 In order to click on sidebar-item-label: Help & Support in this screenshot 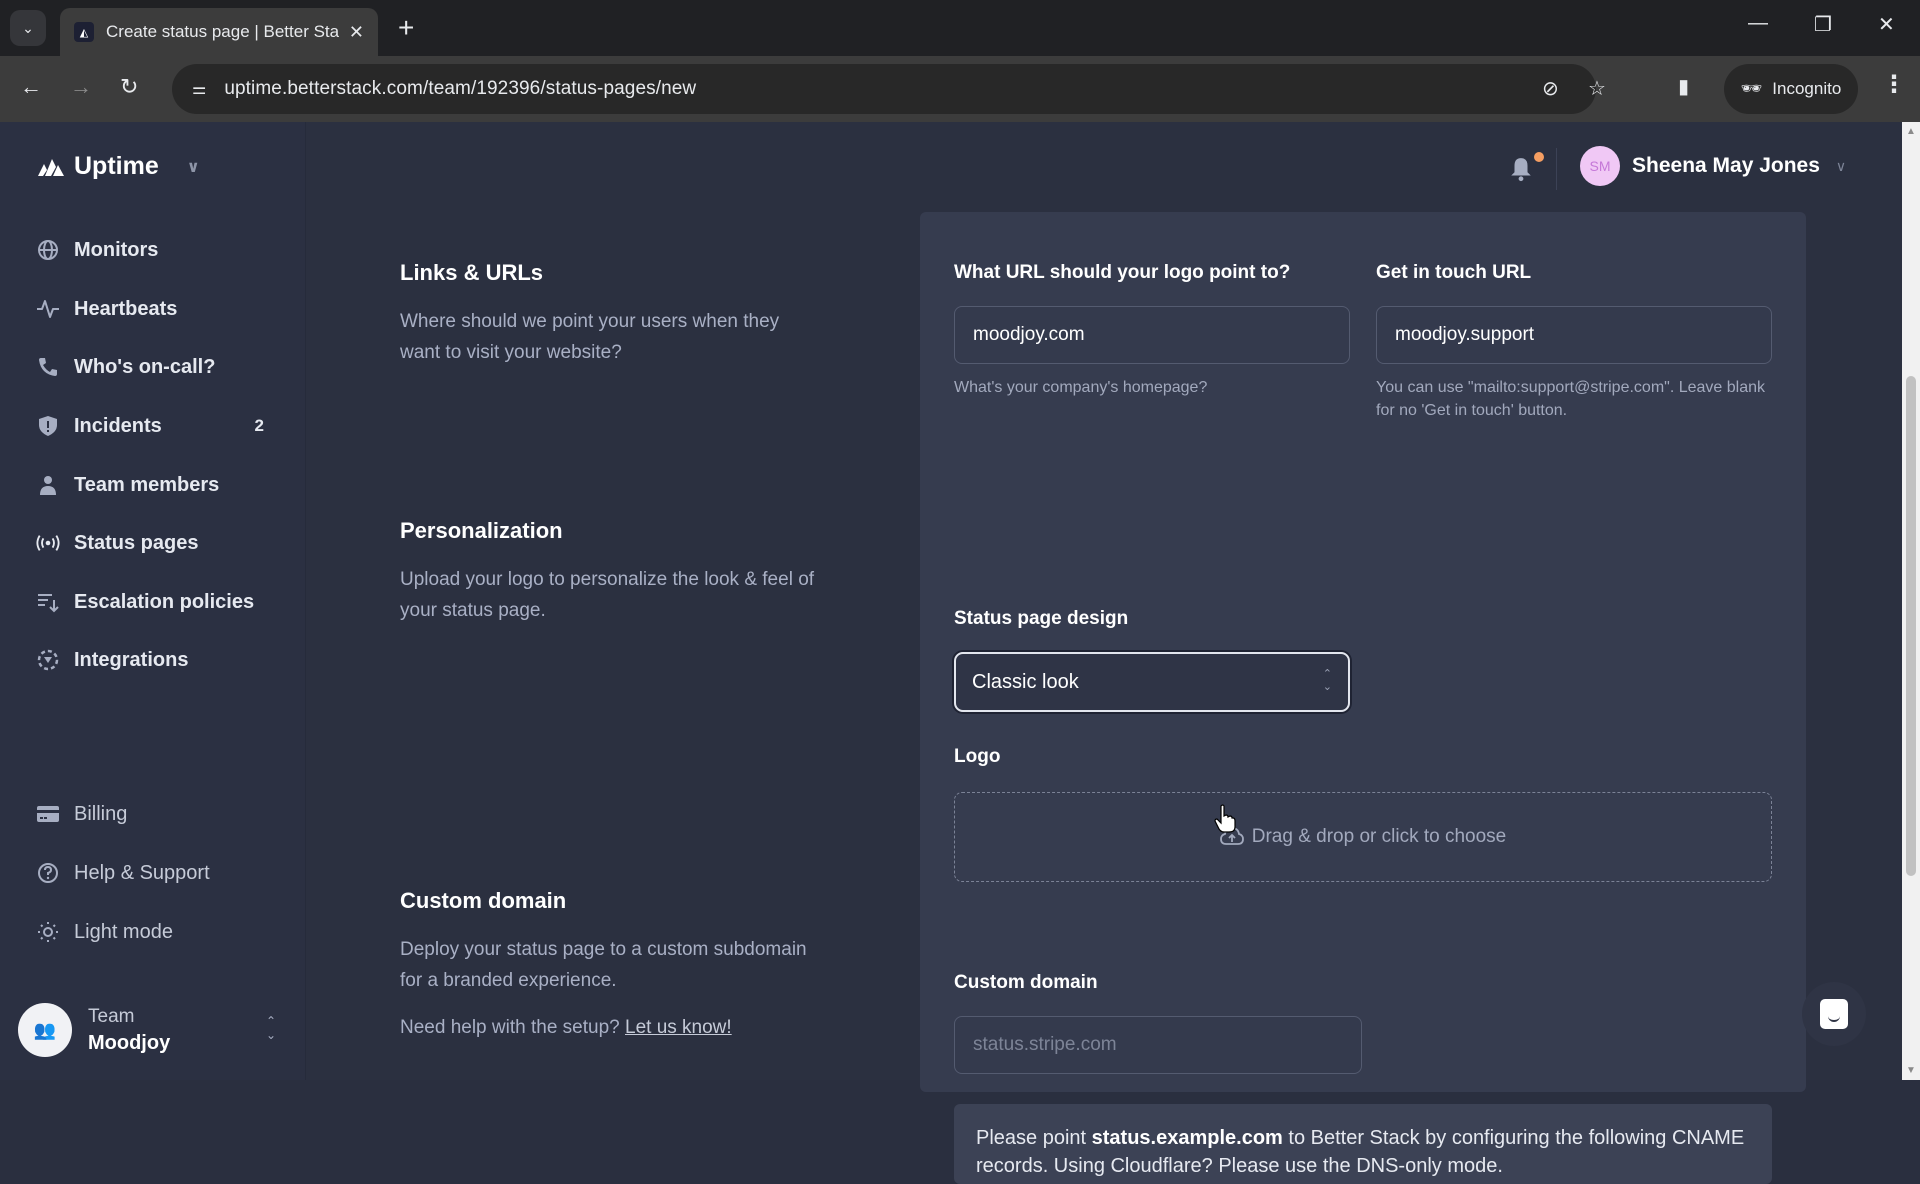, I will do `click(142, 872)`.